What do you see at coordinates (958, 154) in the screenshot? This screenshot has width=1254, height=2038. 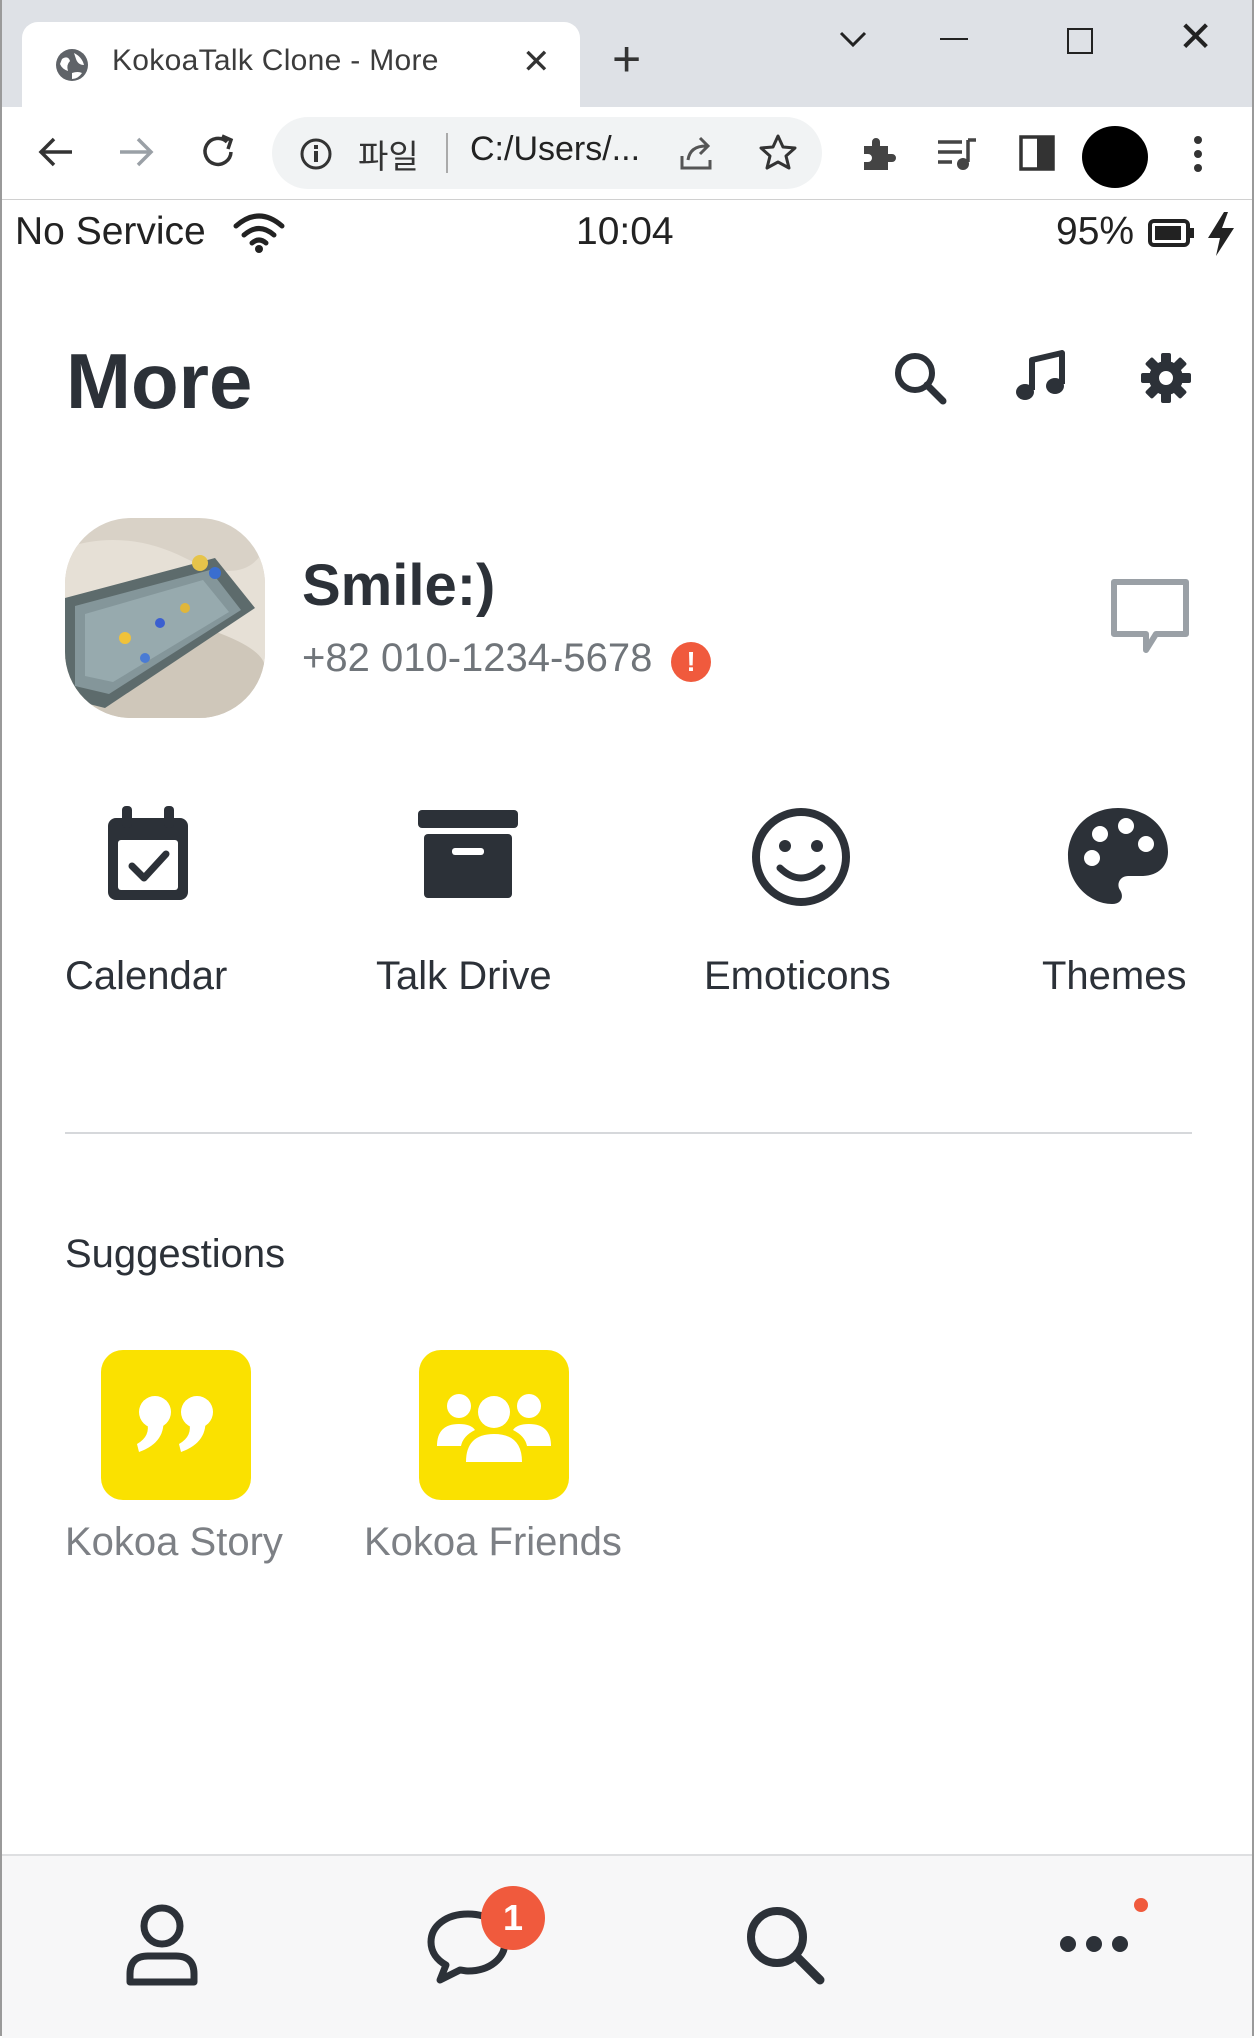 I see `media-queue-icon` at bounding box center [958, 154].